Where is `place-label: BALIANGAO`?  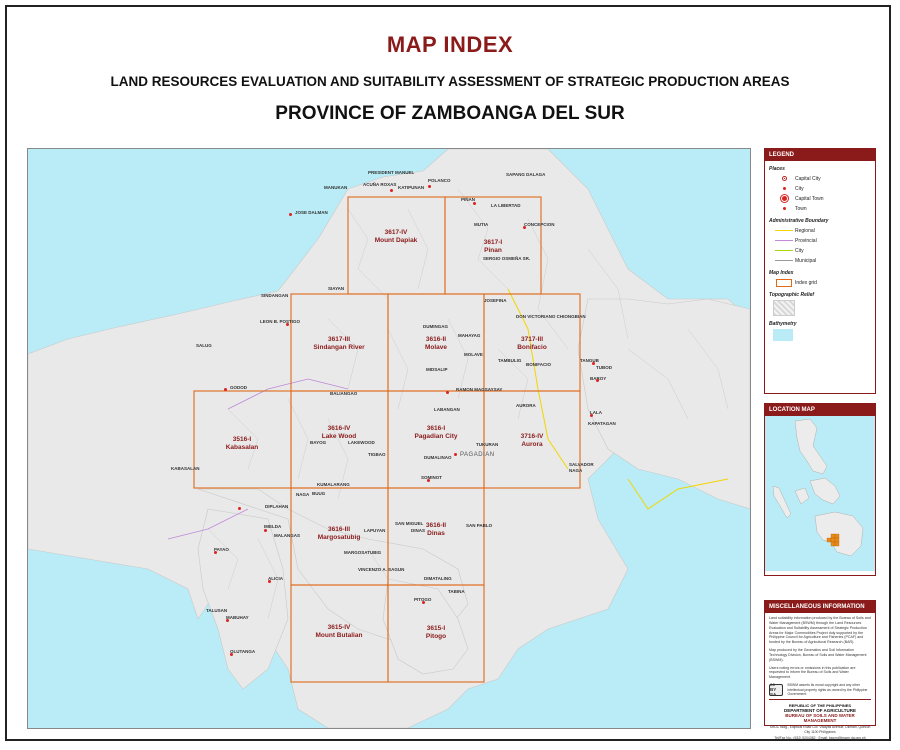 place-label: BALIANGAO is located at coordinates (344, 393).